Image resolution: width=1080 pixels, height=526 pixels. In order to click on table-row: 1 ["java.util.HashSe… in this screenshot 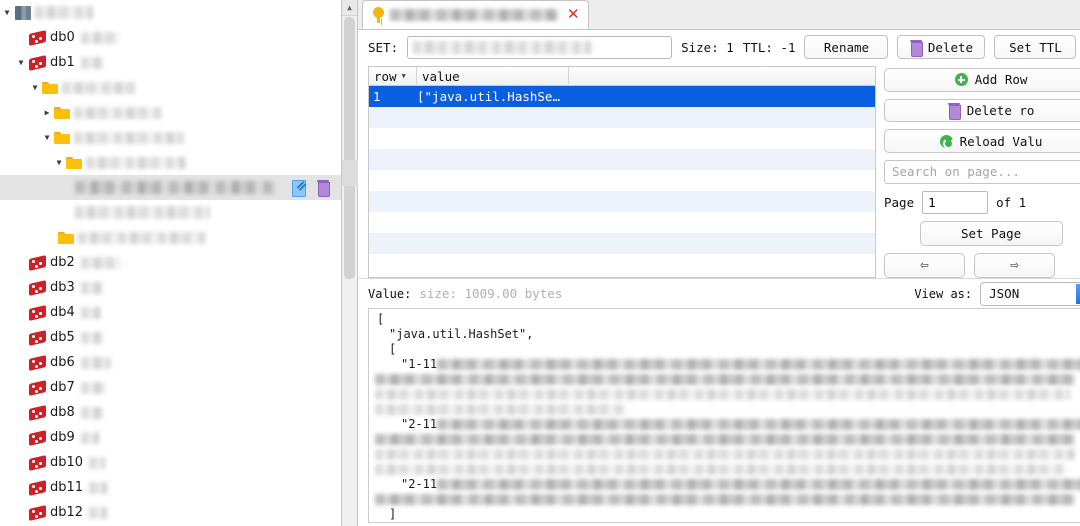, I will do `click(622, 96)`.